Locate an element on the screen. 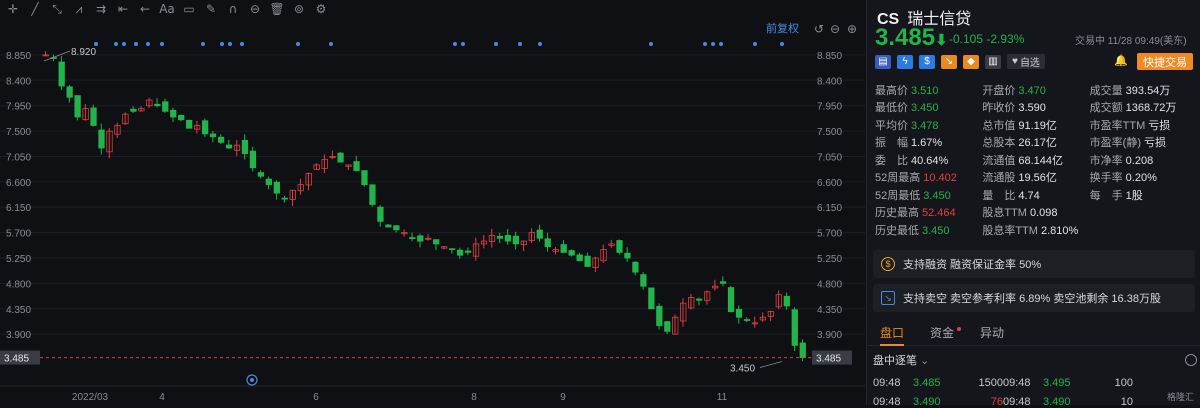 The image size is (1200, 408). trend-icon: ↘ is located at coordinates (949, 61).